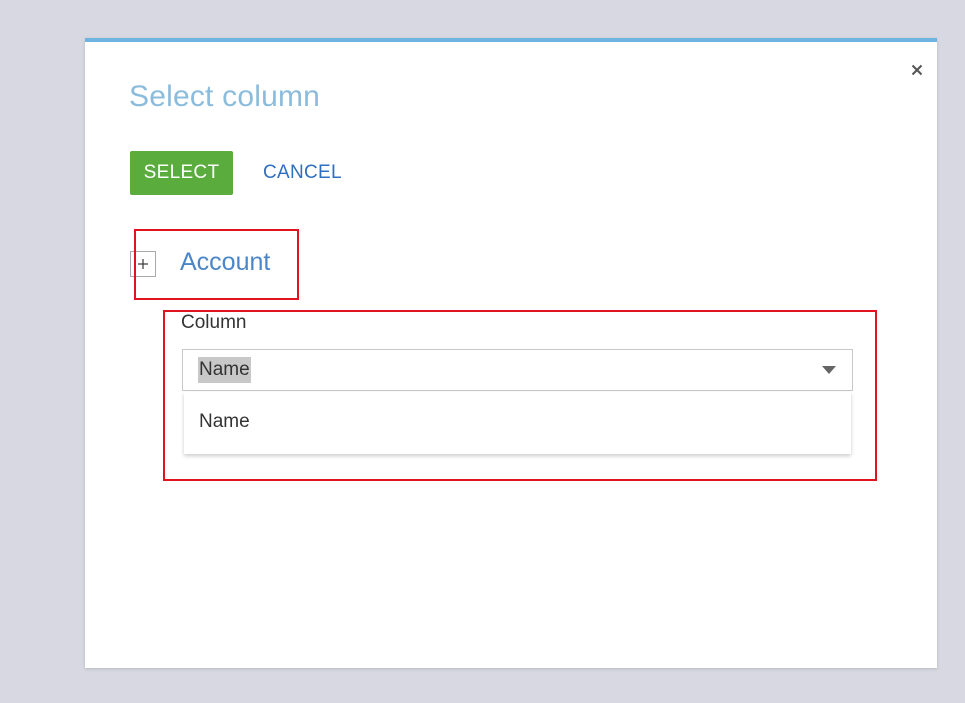 This screenshot has width=965, height=703. Describe the element at coordinates (224, 370) in the screenshot. I see `column-select-value: Name` at that location.